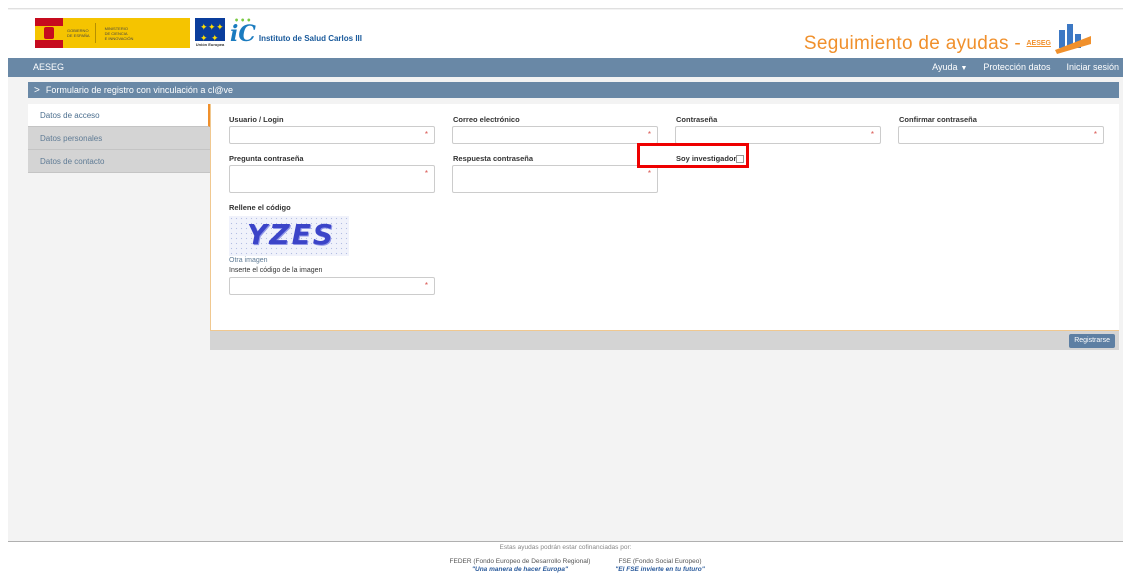  What do you see at coordinates (555, 179) in the screenshot?
I see `respuesta-input: *` at bounding box center [555, 179].